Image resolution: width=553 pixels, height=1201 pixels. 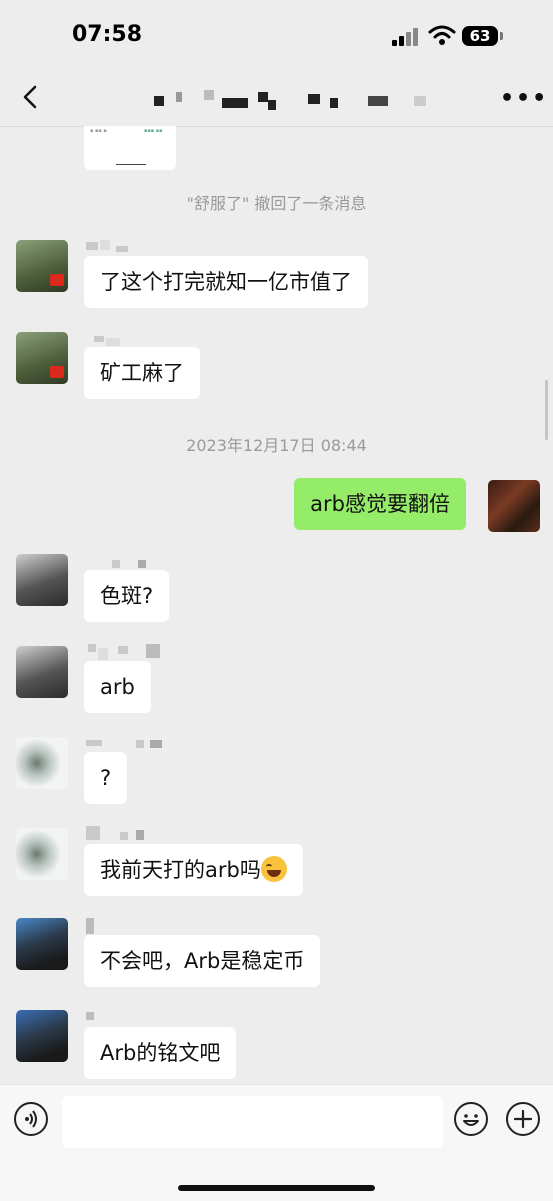 I want to click on message-bubble: 了这个打完就知一亿市值了, so click(x=226, y=282).